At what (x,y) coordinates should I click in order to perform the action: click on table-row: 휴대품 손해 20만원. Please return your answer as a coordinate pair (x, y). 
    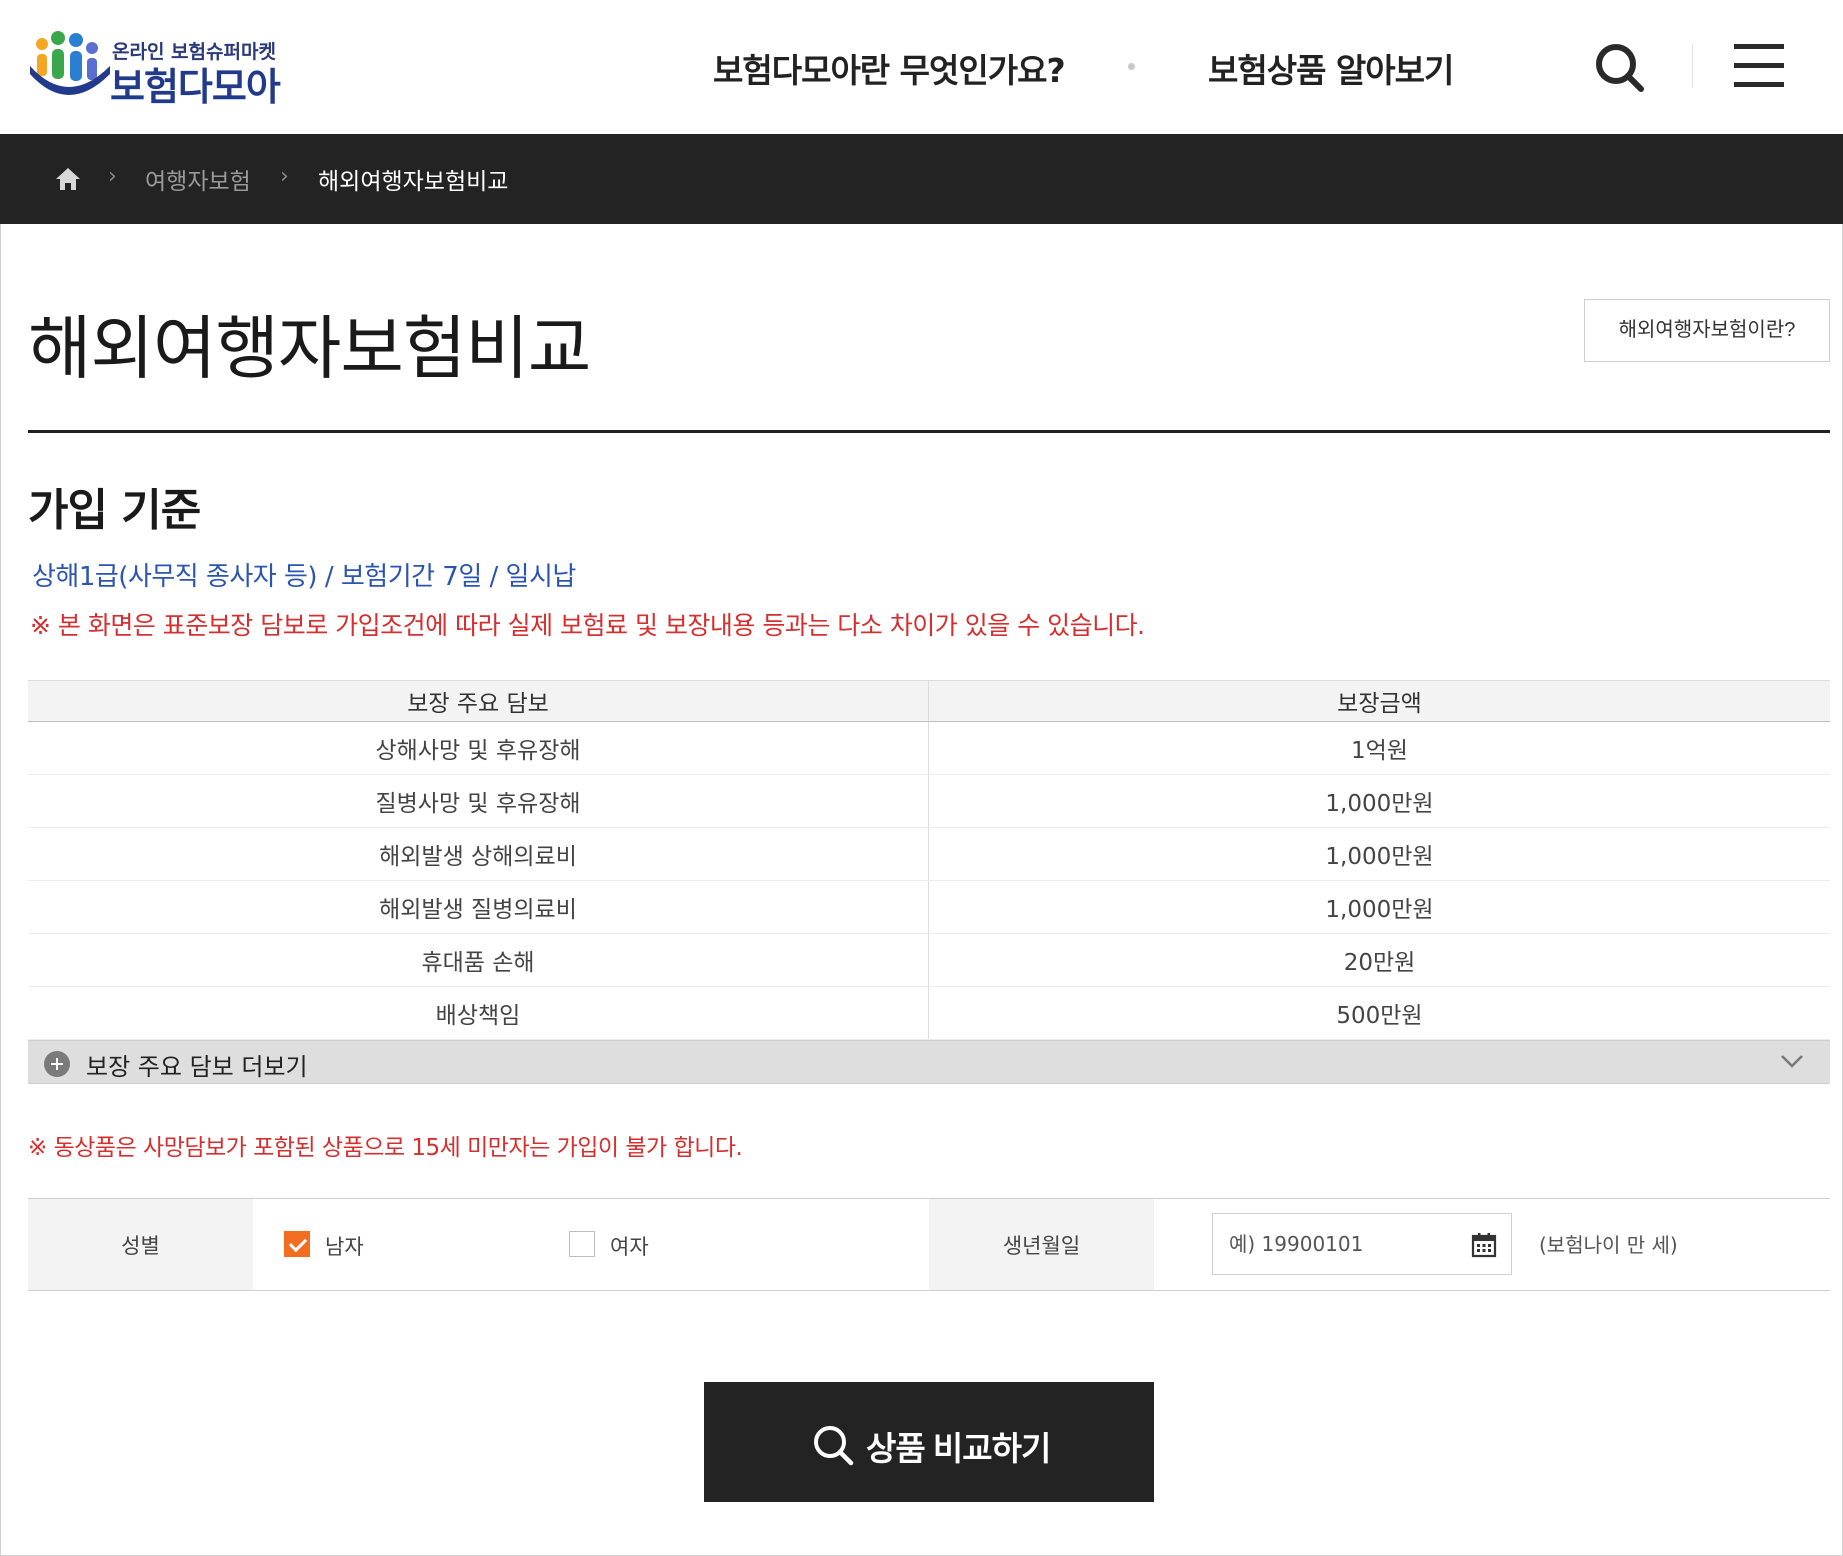
    Looking at the image, I should click on (929, 960).